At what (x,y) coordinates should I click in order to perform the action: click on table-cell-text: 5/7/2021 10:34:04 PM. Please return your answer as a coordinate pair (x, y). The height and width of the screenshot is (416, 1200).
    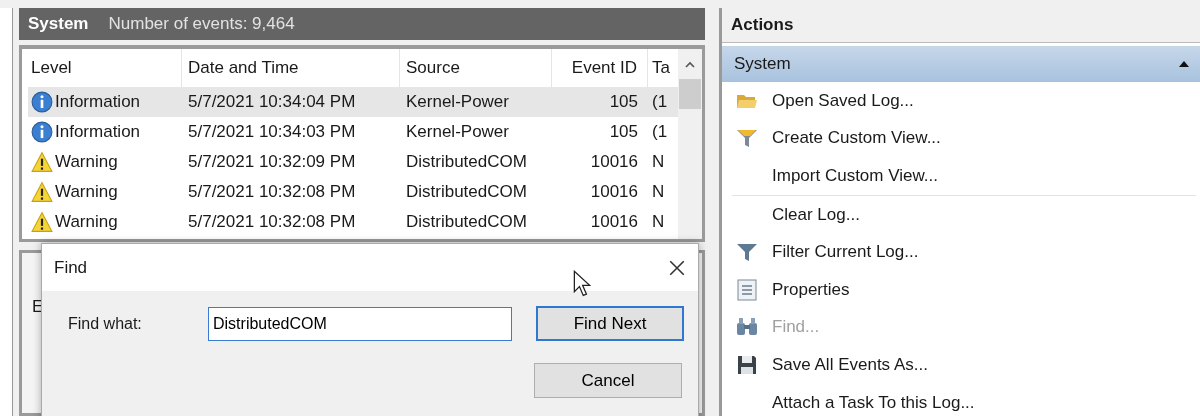
    Looking at the image, I should click on (272, 102).